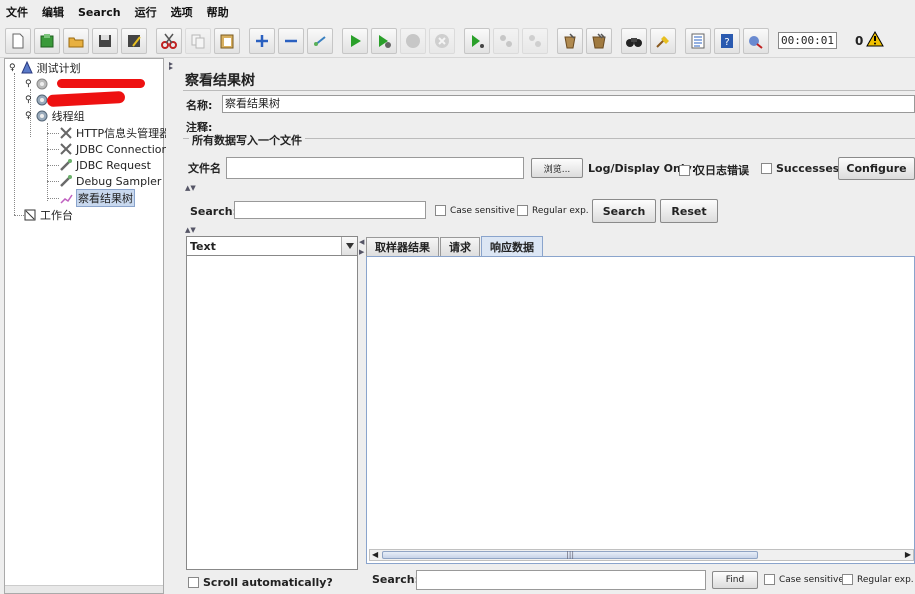 This screenshot has width=915, height=594. I want to click on menu-search: Search, so click(99, 12).